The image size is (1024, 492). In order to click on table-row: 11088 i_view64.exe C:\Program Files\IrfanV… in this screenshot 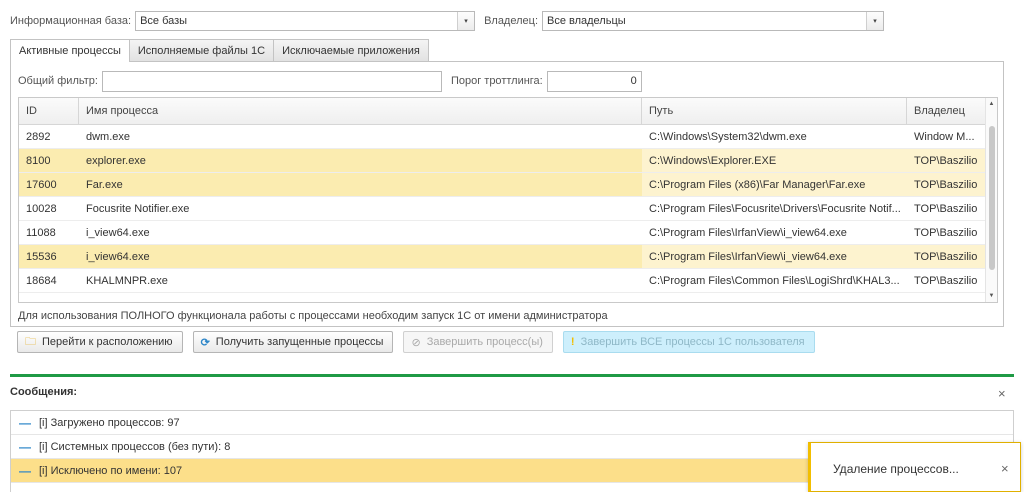, I will do `click(508, 233)`.